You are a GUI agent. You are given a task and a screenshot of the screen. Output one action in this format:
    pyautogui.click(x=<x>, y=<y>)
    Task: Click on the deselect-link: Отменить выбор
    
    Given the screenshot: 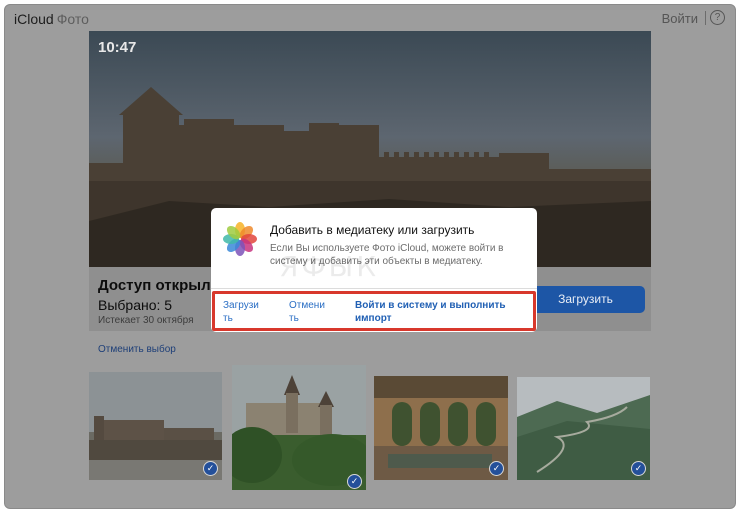 What is the action you would take?
    pyautogui.click(x=137, y=349)
    